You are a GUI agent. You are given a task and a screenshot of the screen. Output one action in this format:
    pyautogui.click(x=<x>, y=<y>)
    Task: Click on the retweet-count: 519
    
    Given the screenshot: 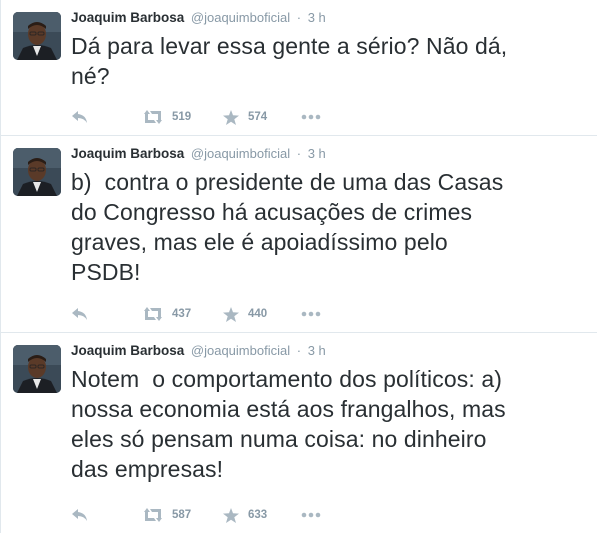 What is the action you would take?
    pyautogui.click(x=182, y=117)
    